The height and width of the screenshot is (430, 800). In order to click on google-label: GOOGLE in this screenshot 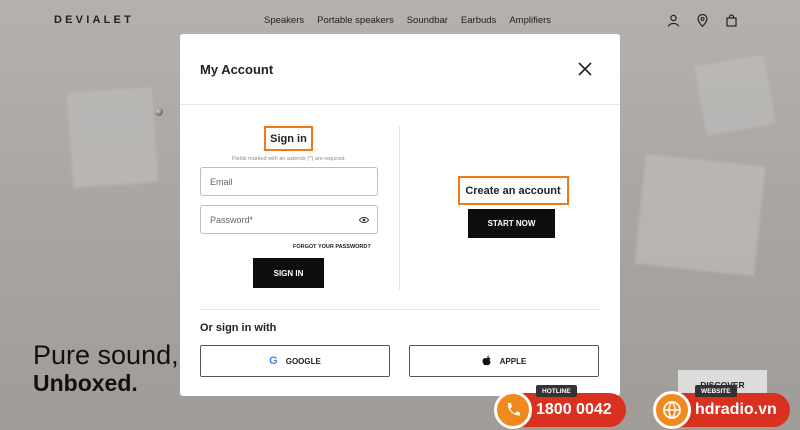, I will do `click(303, 361)`.